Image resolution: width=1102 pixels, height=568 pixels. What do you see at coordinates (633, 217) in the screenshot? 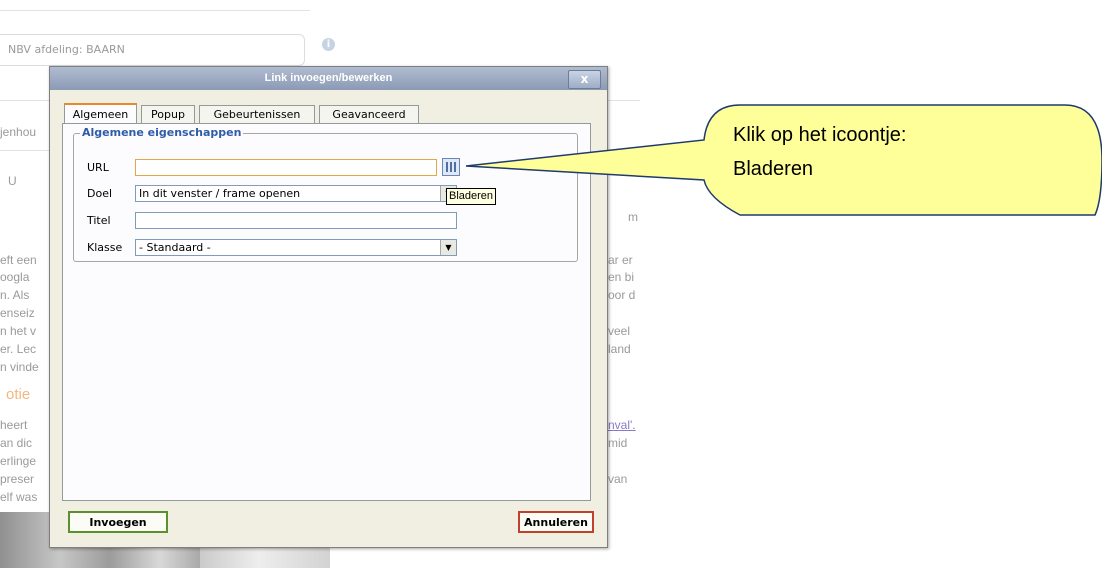
I see `bg-fragment: m` at bounding box center [633, 217].